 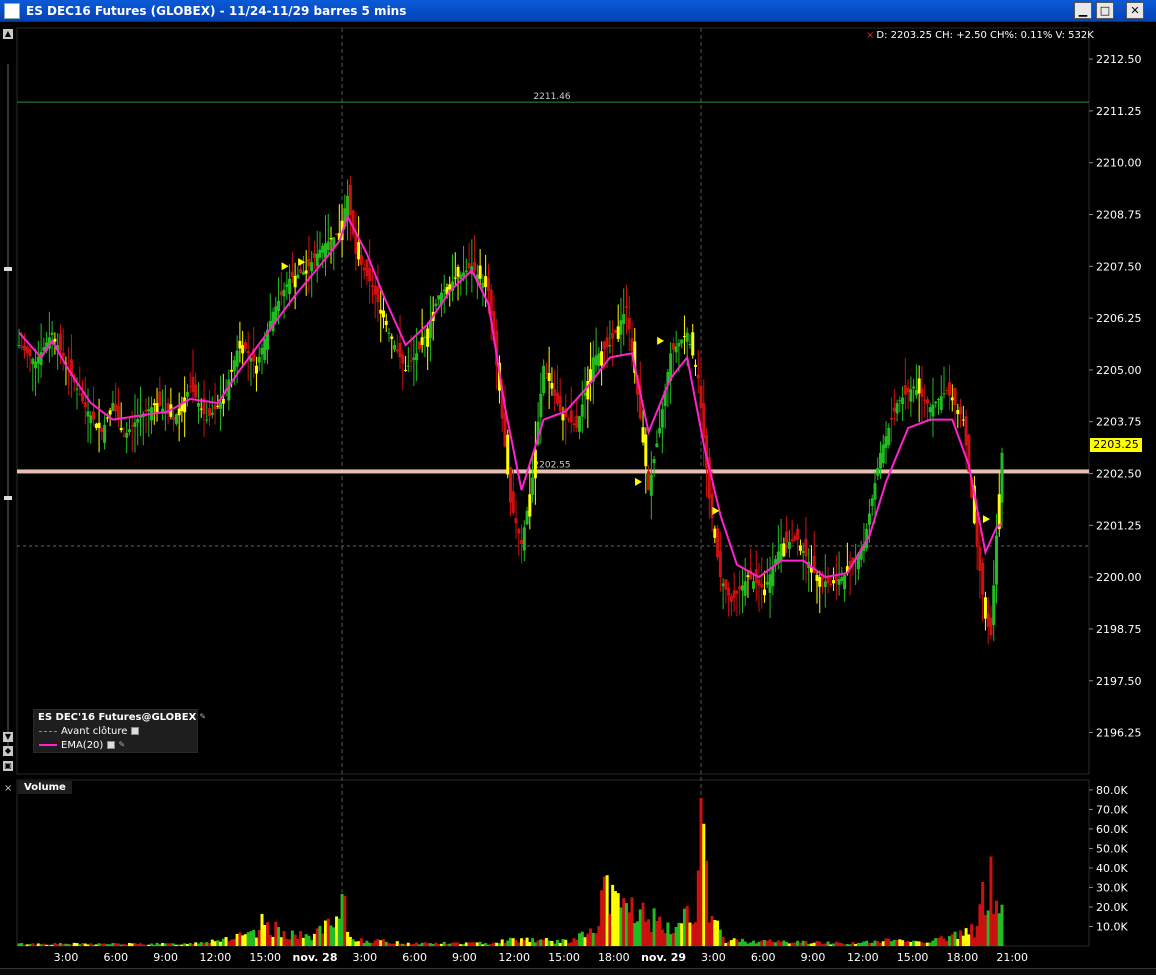 I want to click on ema-checkbox, so click(x=111, y=745).